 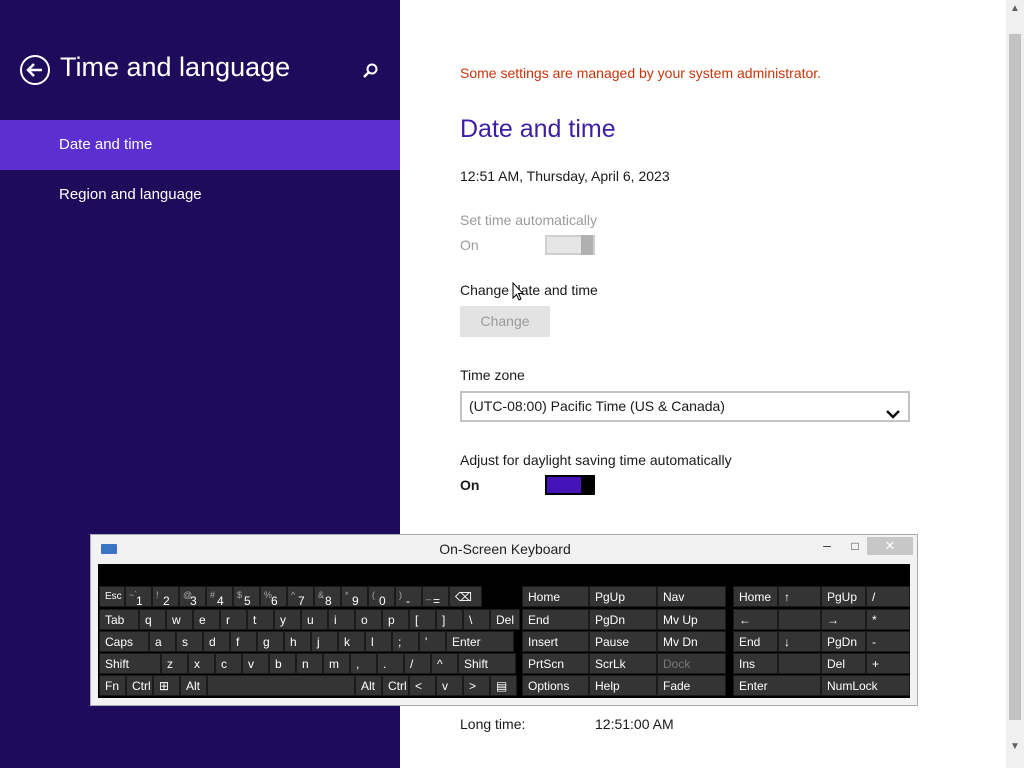 What do you see at coordinates (1015, 377) in the screenshot?
I see `scroll-thumb` at bounding box center [1015, 377].